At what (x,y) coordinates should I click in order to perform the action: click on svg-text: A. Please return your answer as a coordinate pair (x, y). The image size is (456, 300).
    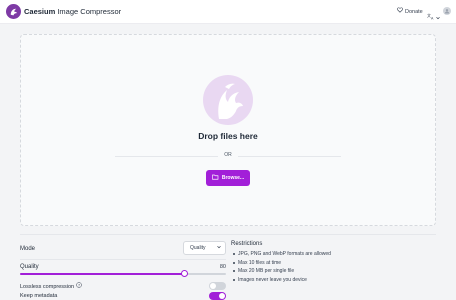
    Looking at the image, I should click on (432, 19).